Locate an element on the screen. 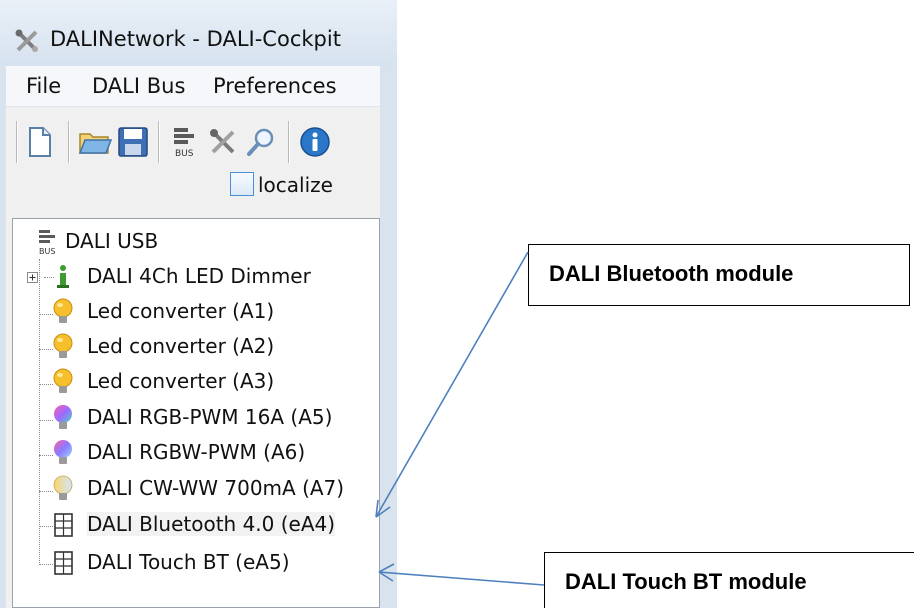 The height and width of the screenshot is (608, 914). callout-arrows is located at coordinates (460, 418).